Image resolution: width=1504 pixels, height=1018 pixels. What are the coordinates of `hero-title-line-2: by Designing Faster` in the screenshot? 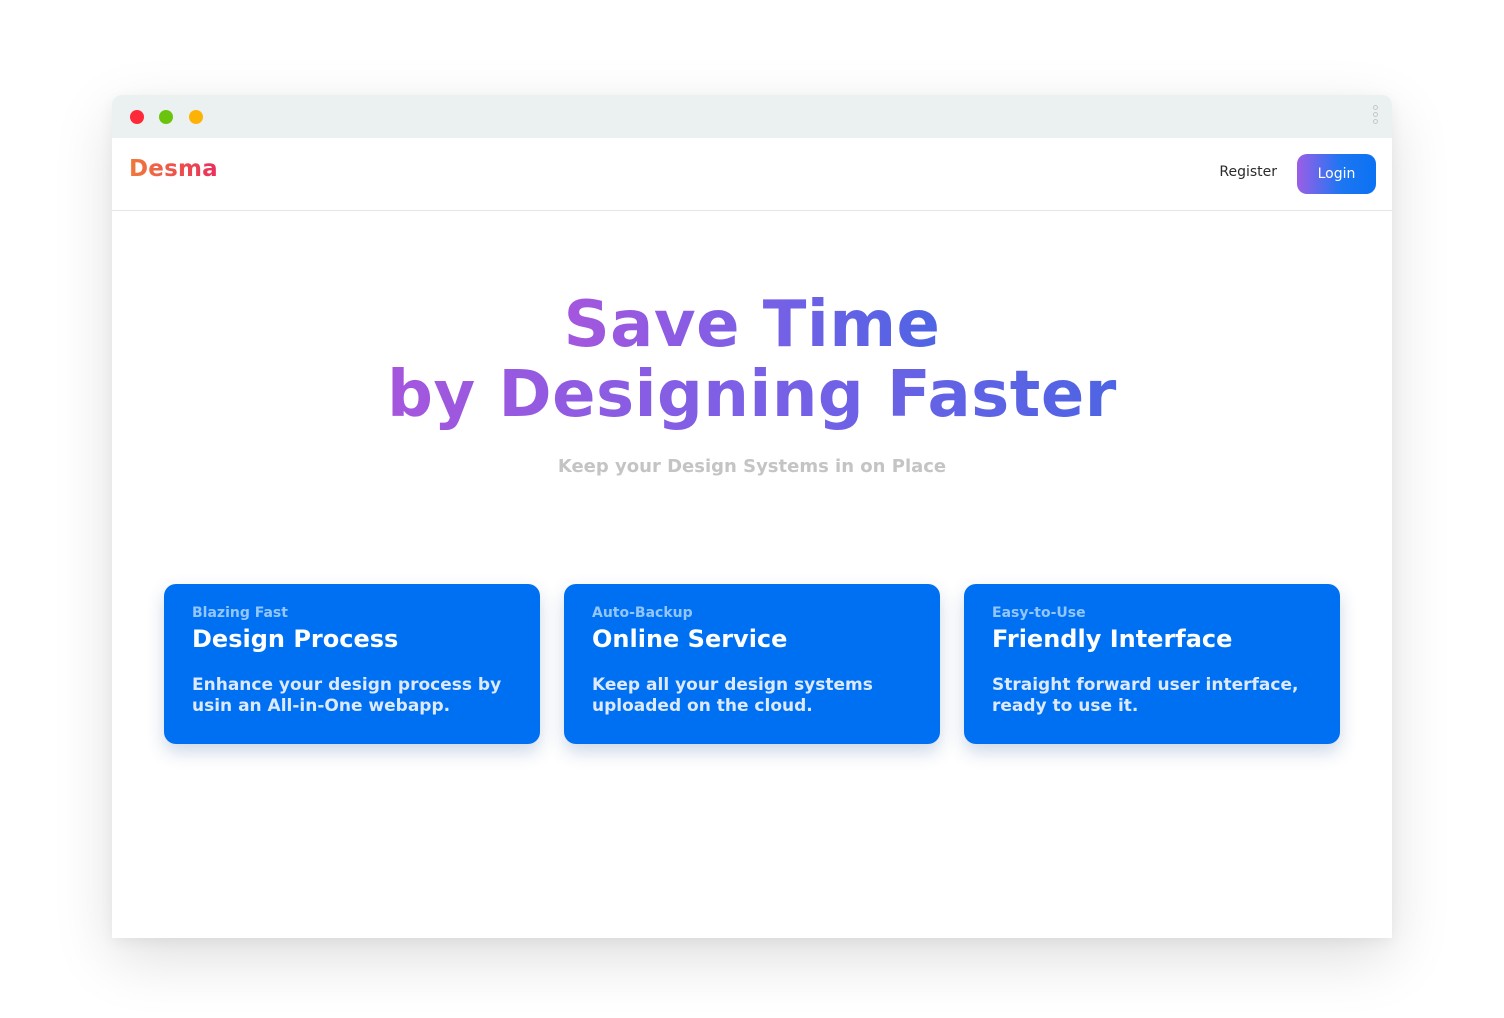 It's located at (752, 395).